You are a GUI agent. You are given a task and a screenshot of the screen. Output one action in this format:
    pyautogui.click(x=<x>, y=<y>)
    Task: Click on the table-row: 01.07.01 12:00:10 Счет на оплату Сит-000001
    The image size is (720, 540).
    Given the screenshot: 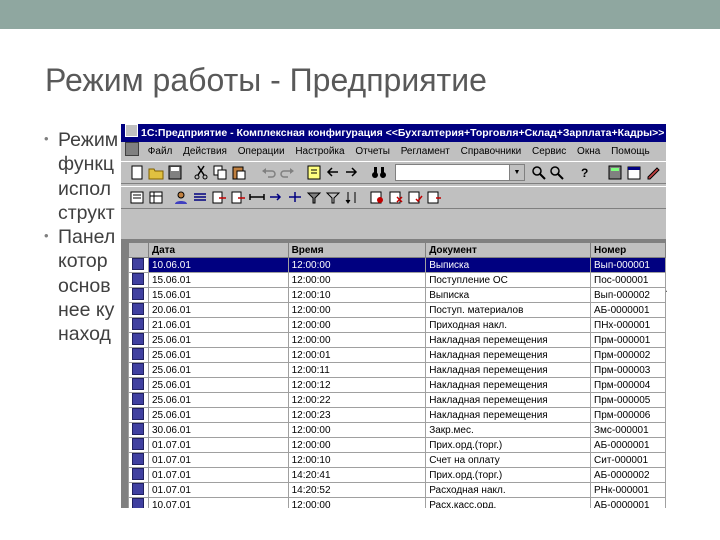 What is the action you would take?
    pyautogui.click(x=397, y=460)
    